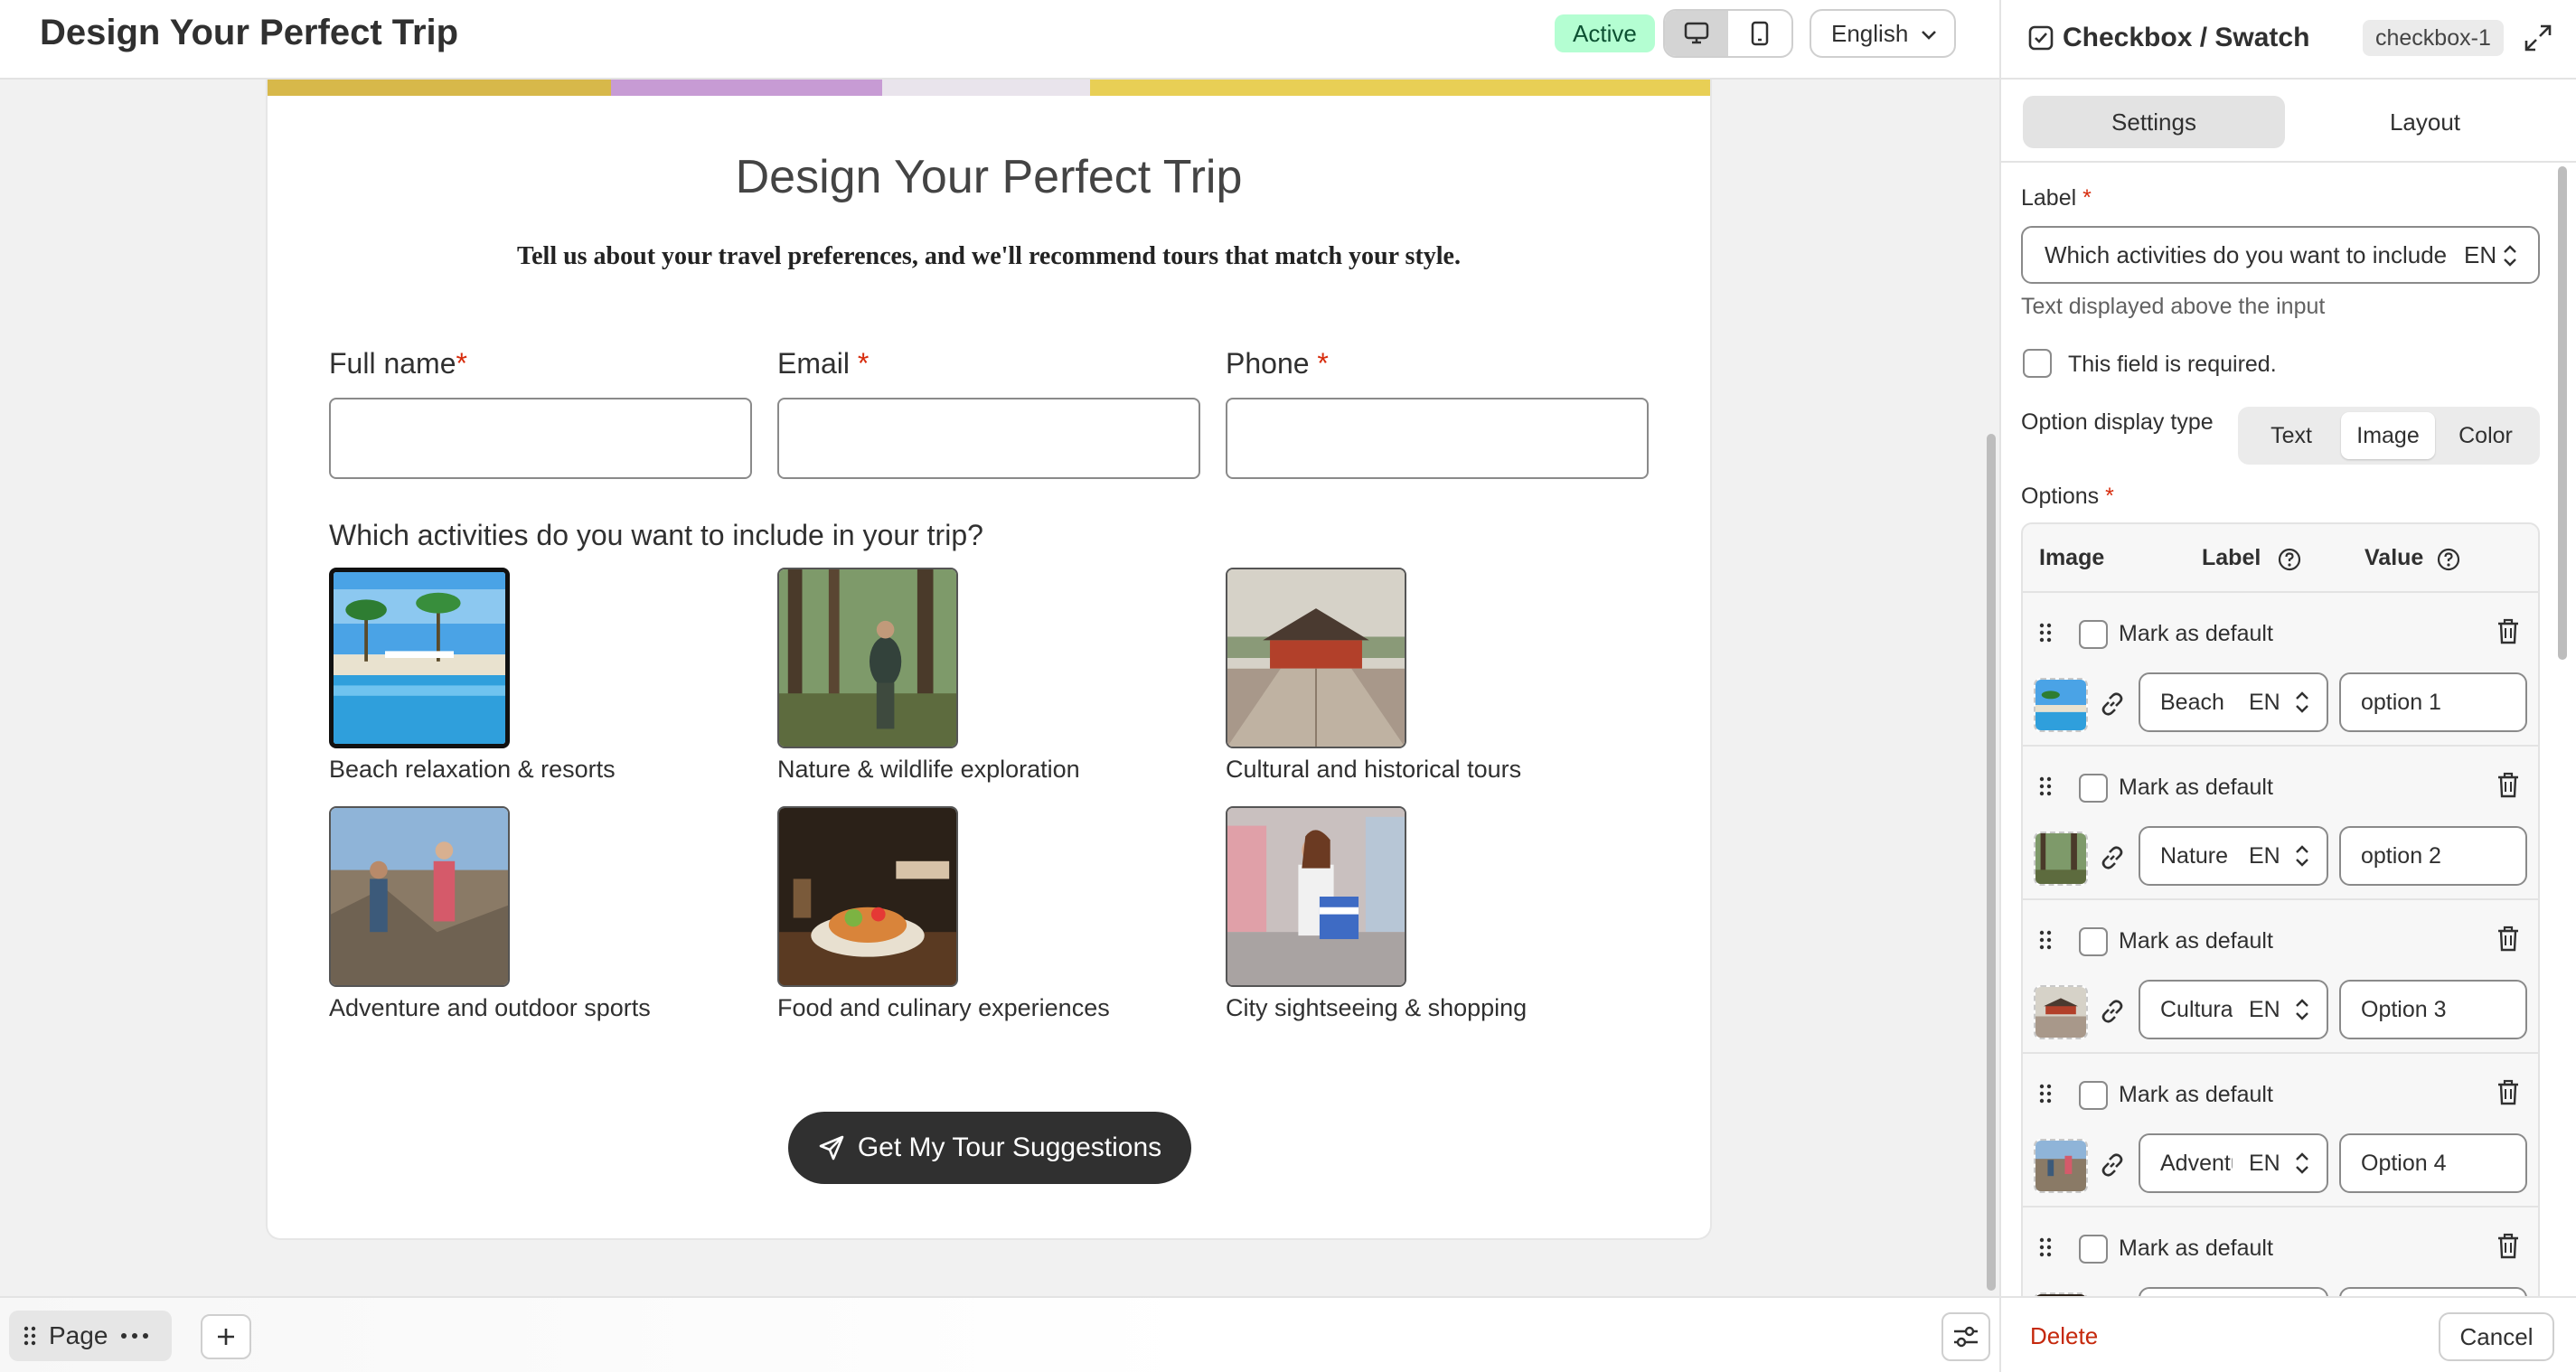  Describe the element at coordinates (1966, 1336) in the screenshot. I see `canvas-settings-button` at that location.